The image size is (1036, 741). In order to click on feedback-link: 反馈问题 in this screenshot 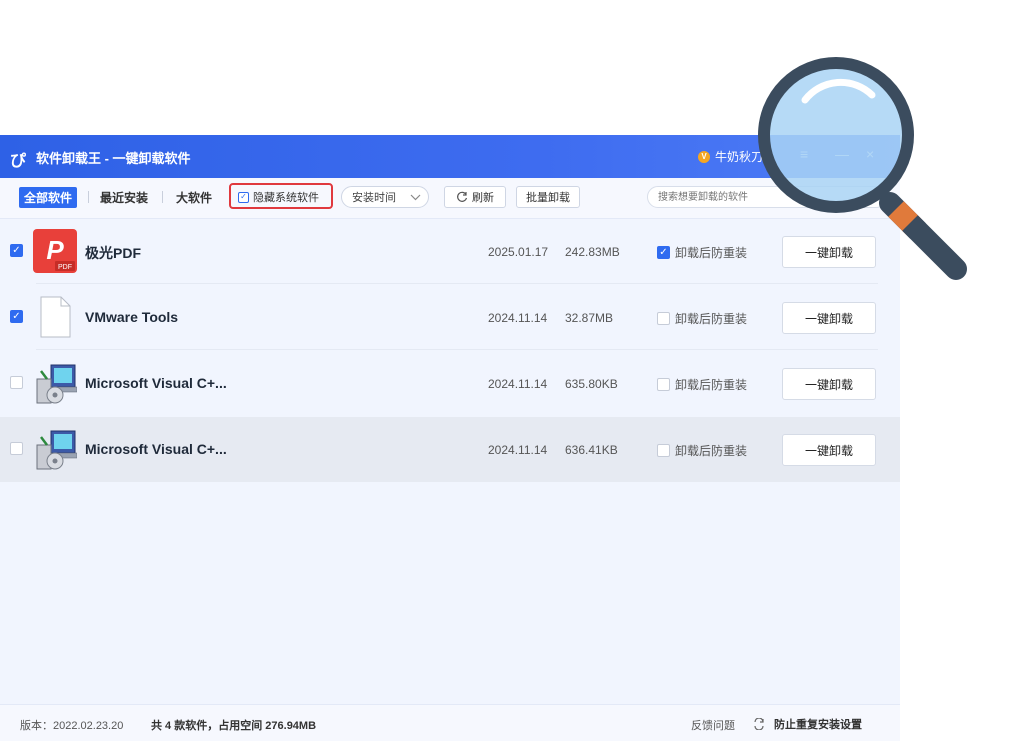, I will do `click(713, 725)`.